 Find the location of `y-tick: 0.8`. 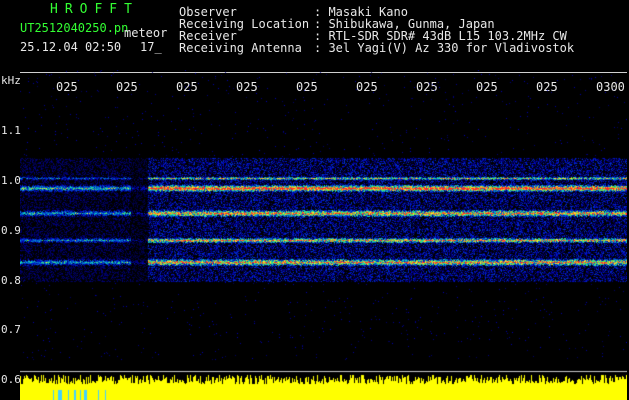

y-tick: 0.8 is located at coordinates (11, 280).